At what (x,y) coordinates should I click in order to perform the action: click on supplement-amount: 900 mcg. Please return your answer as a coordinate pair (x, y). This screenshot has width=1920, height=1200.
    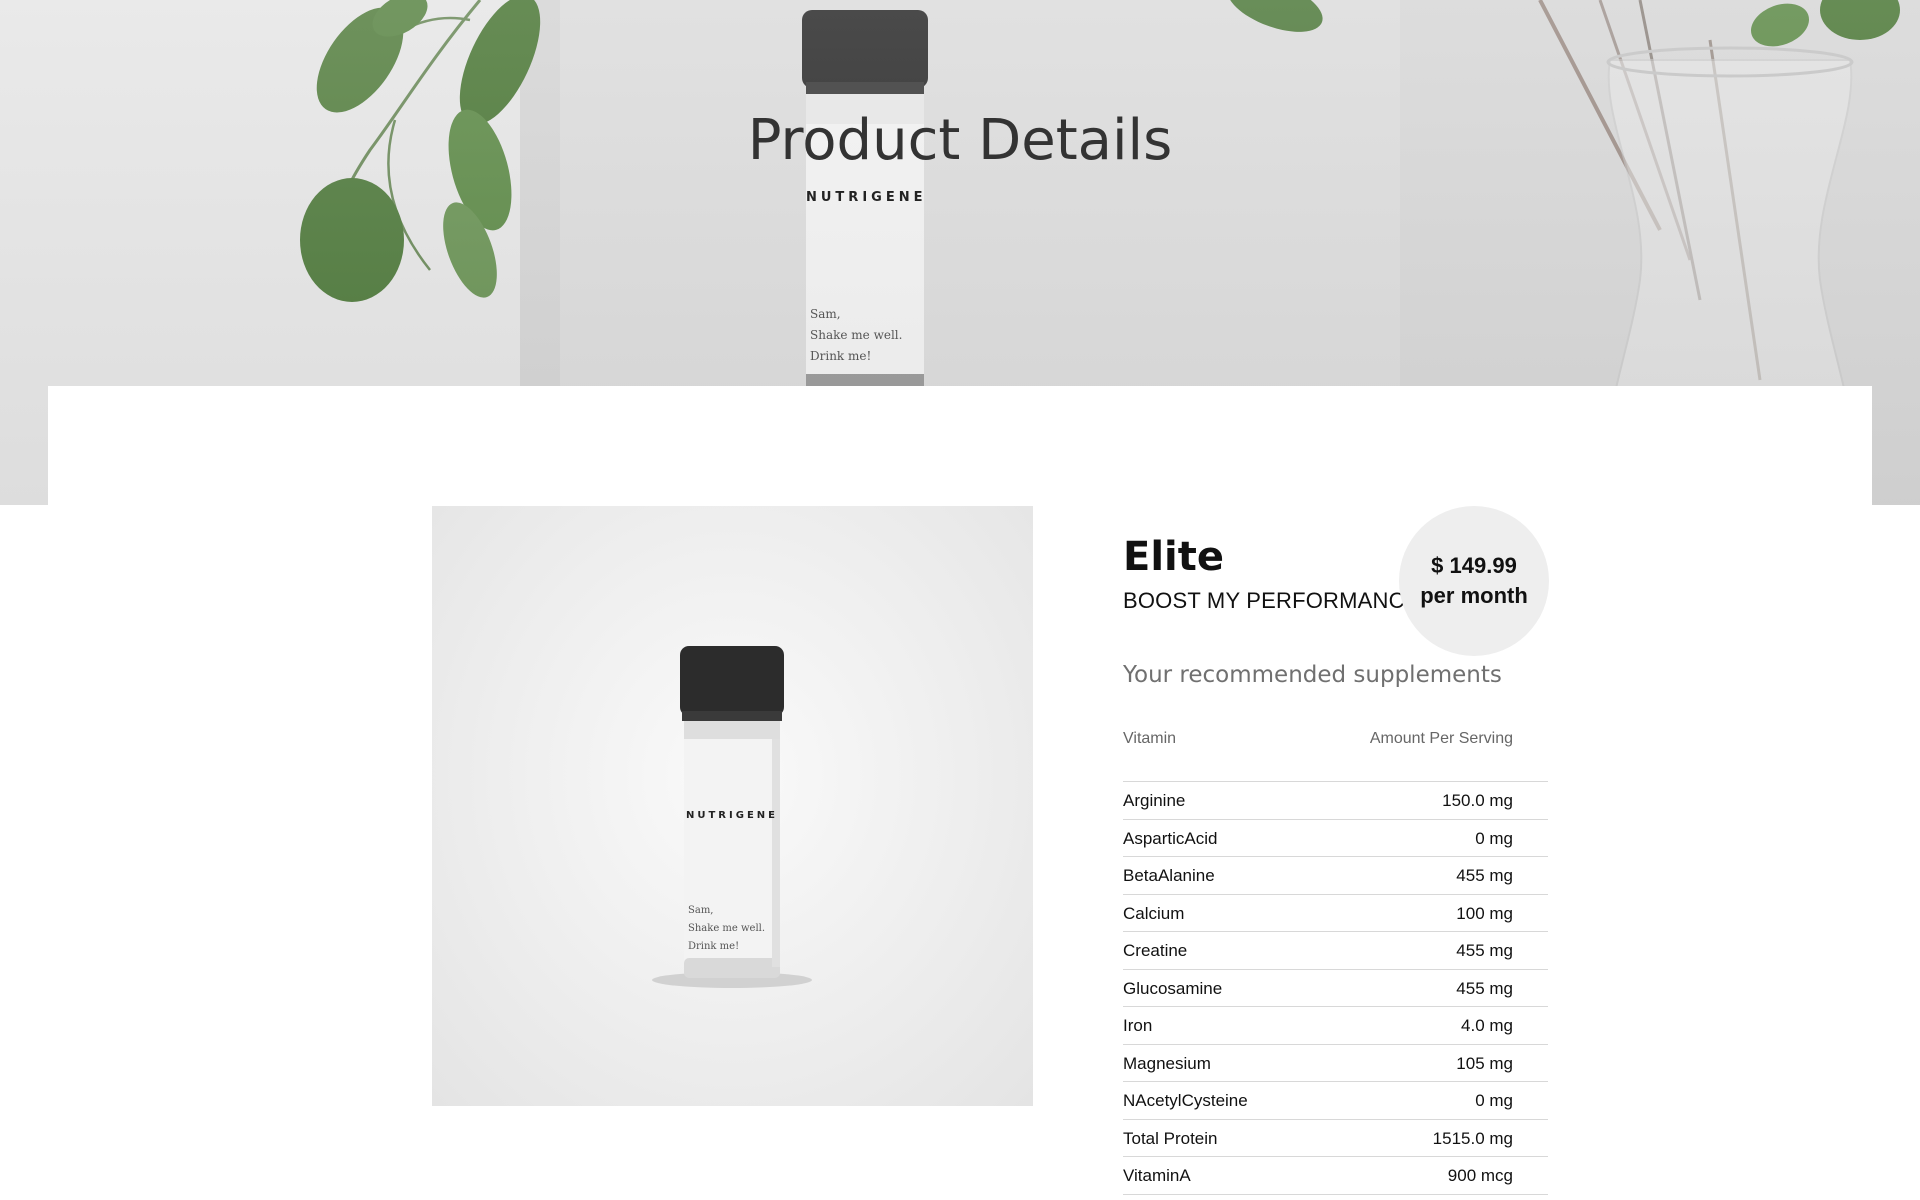
    Looking at the image, I should click on (1480, 1175).